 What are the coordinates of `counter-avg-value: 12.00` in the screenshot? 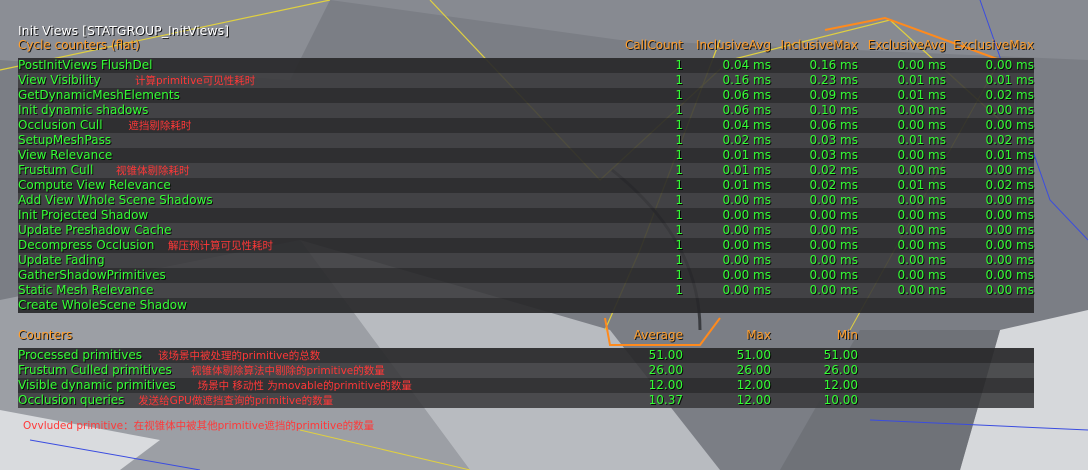 It's located at (665, 385).